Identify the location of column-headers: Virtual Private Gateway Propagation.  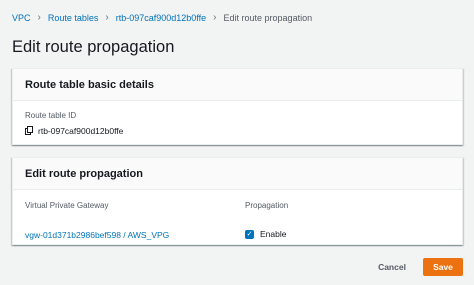
(237, 206).